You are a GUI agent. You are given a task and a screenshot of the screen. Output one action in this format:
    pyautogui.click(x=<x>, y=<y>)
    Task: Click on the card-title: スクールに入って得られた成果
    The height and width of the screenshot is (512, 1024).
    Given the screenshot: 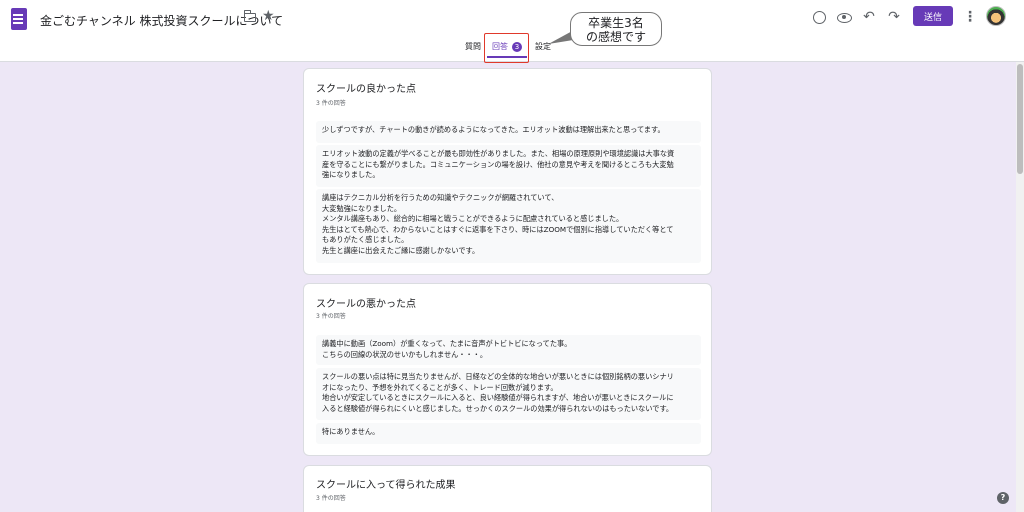 What is the action you would take?
    pyautogui.click(x=386, y=485)
    